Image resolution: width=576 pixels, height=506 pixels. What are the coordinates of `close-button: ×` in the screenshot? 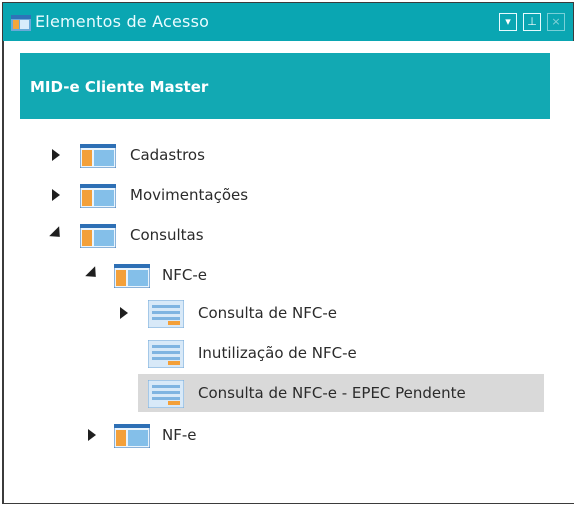 It's located at (556, 22).